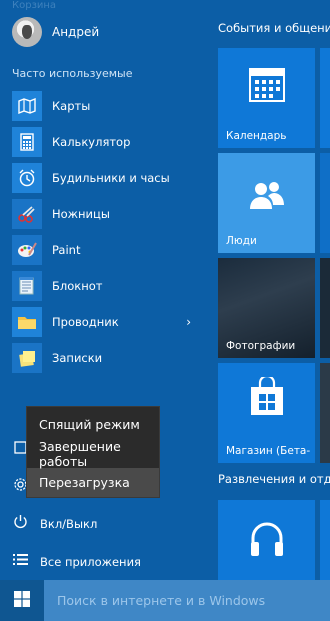  I want to click on user-account: Андрей, so click(55, 32).